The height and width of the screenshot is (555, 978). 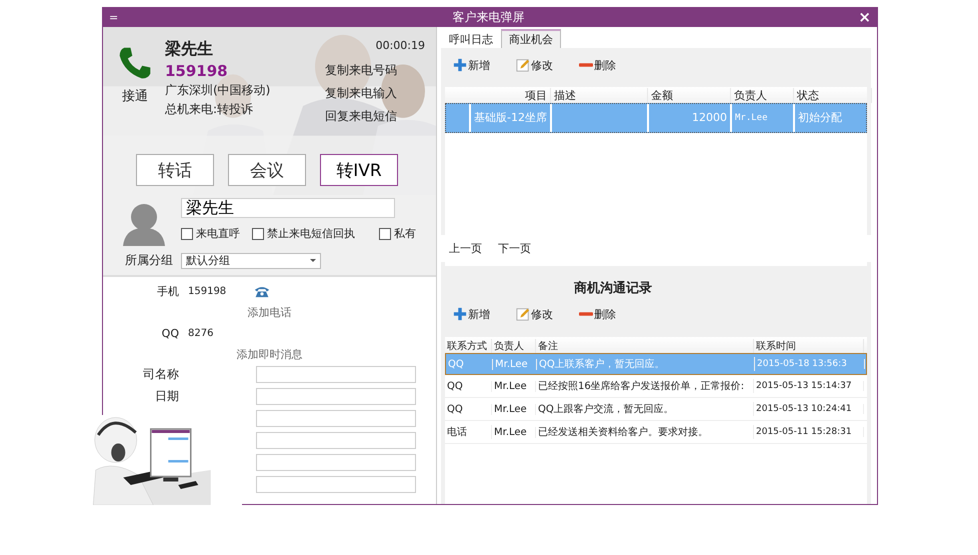 I want to click on table-row: QQ Mr.Lee QQ上跟客户交流，暂无回应。 2015-05-13 10:24:41, so click(x=656, y=409).